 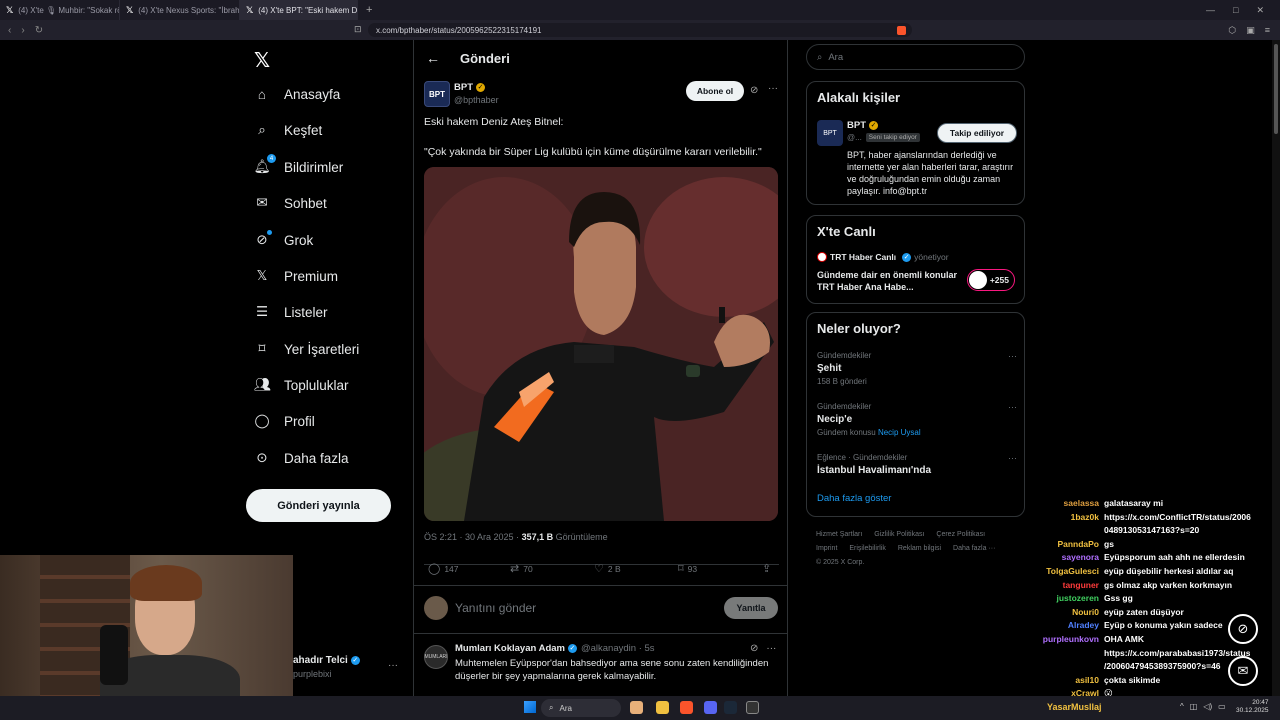 I want to click on footer-link: Daha fazla ···, so click(x=974, y=548).